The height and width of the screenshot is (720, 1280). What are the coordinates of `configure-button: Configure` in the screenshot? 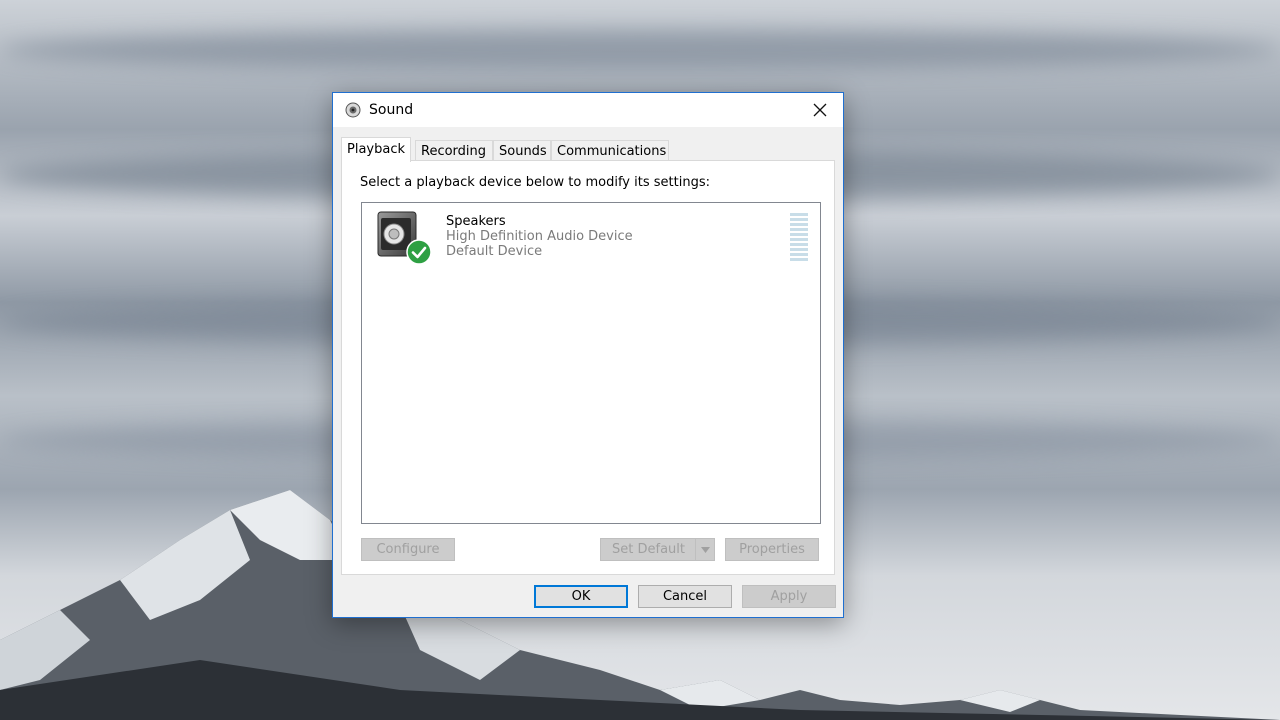 It's located at (408, 549).